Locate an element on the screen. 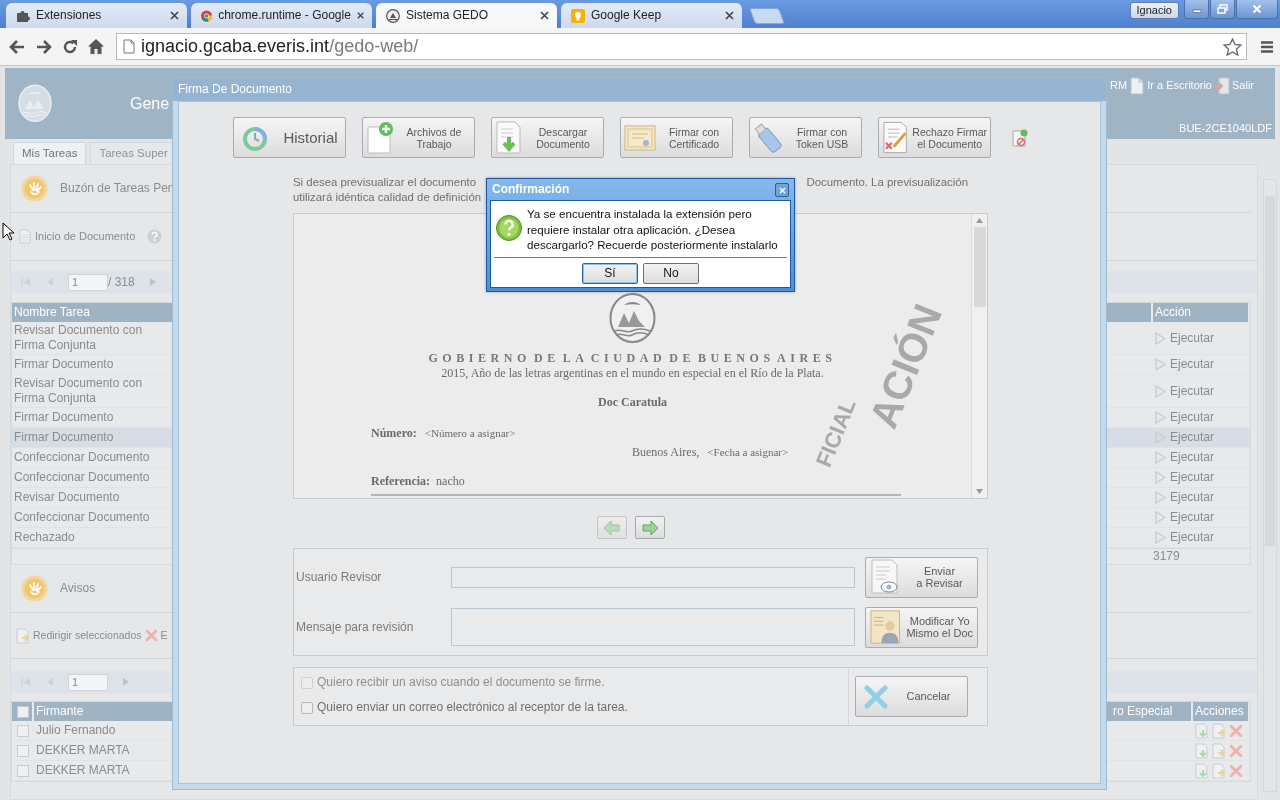 The width and height of the screenshot is (1280, 800). toolbar-button: Firmar con Certificado is located at coordinates (676, 137).